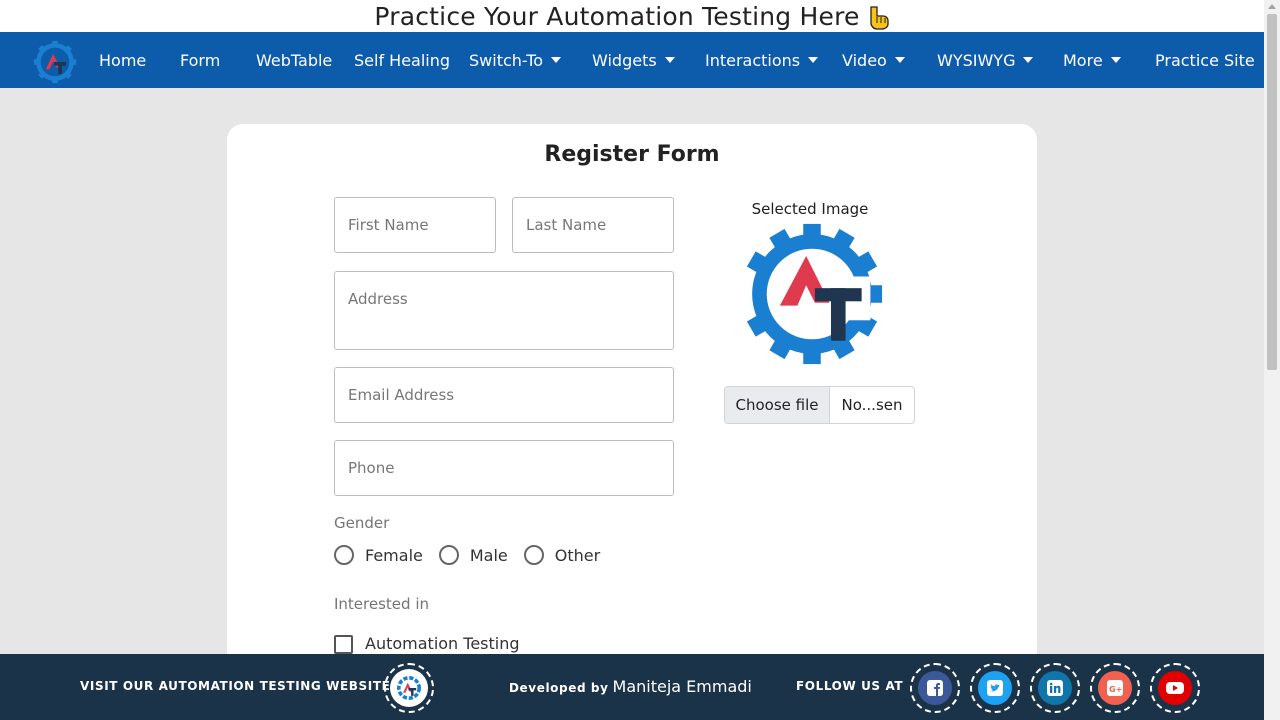  I want to click on nav-self-healing: Self Healing, so click(402, 60).